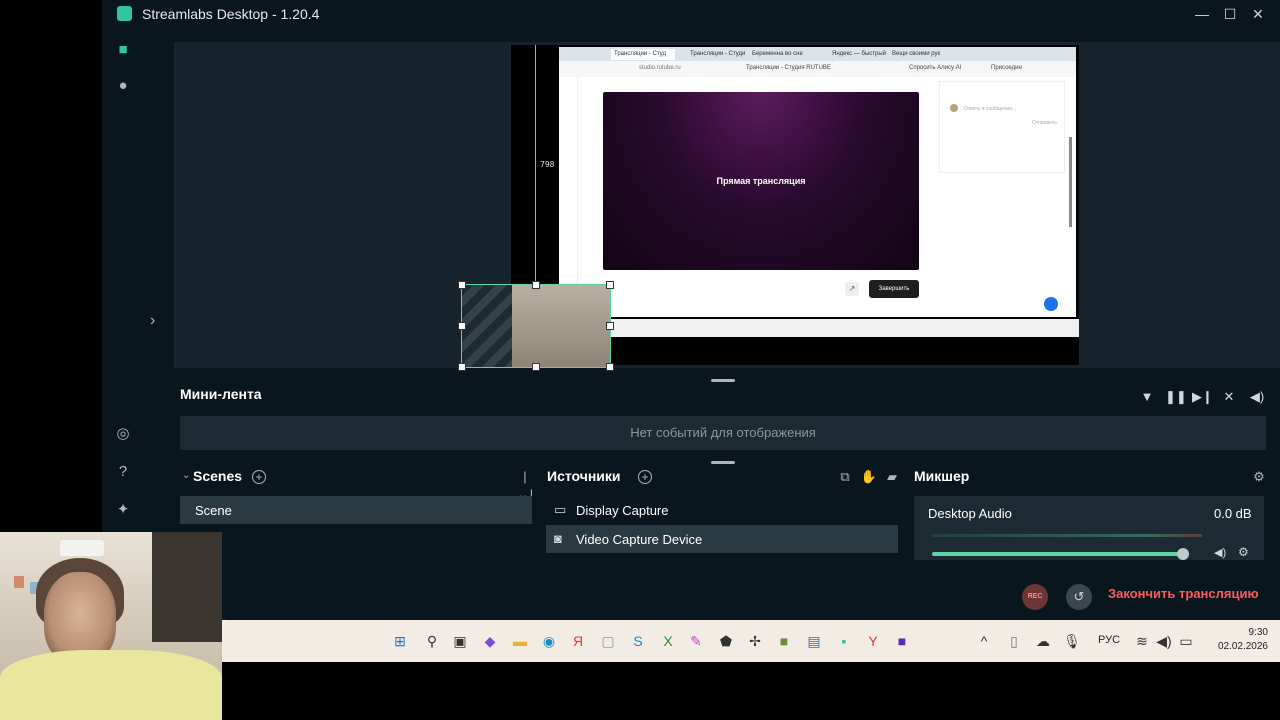 Image resolution: width=1280 pixels, height=720 pixels. I want to click on channel-name: Desktop Audio, so click(970, 513).